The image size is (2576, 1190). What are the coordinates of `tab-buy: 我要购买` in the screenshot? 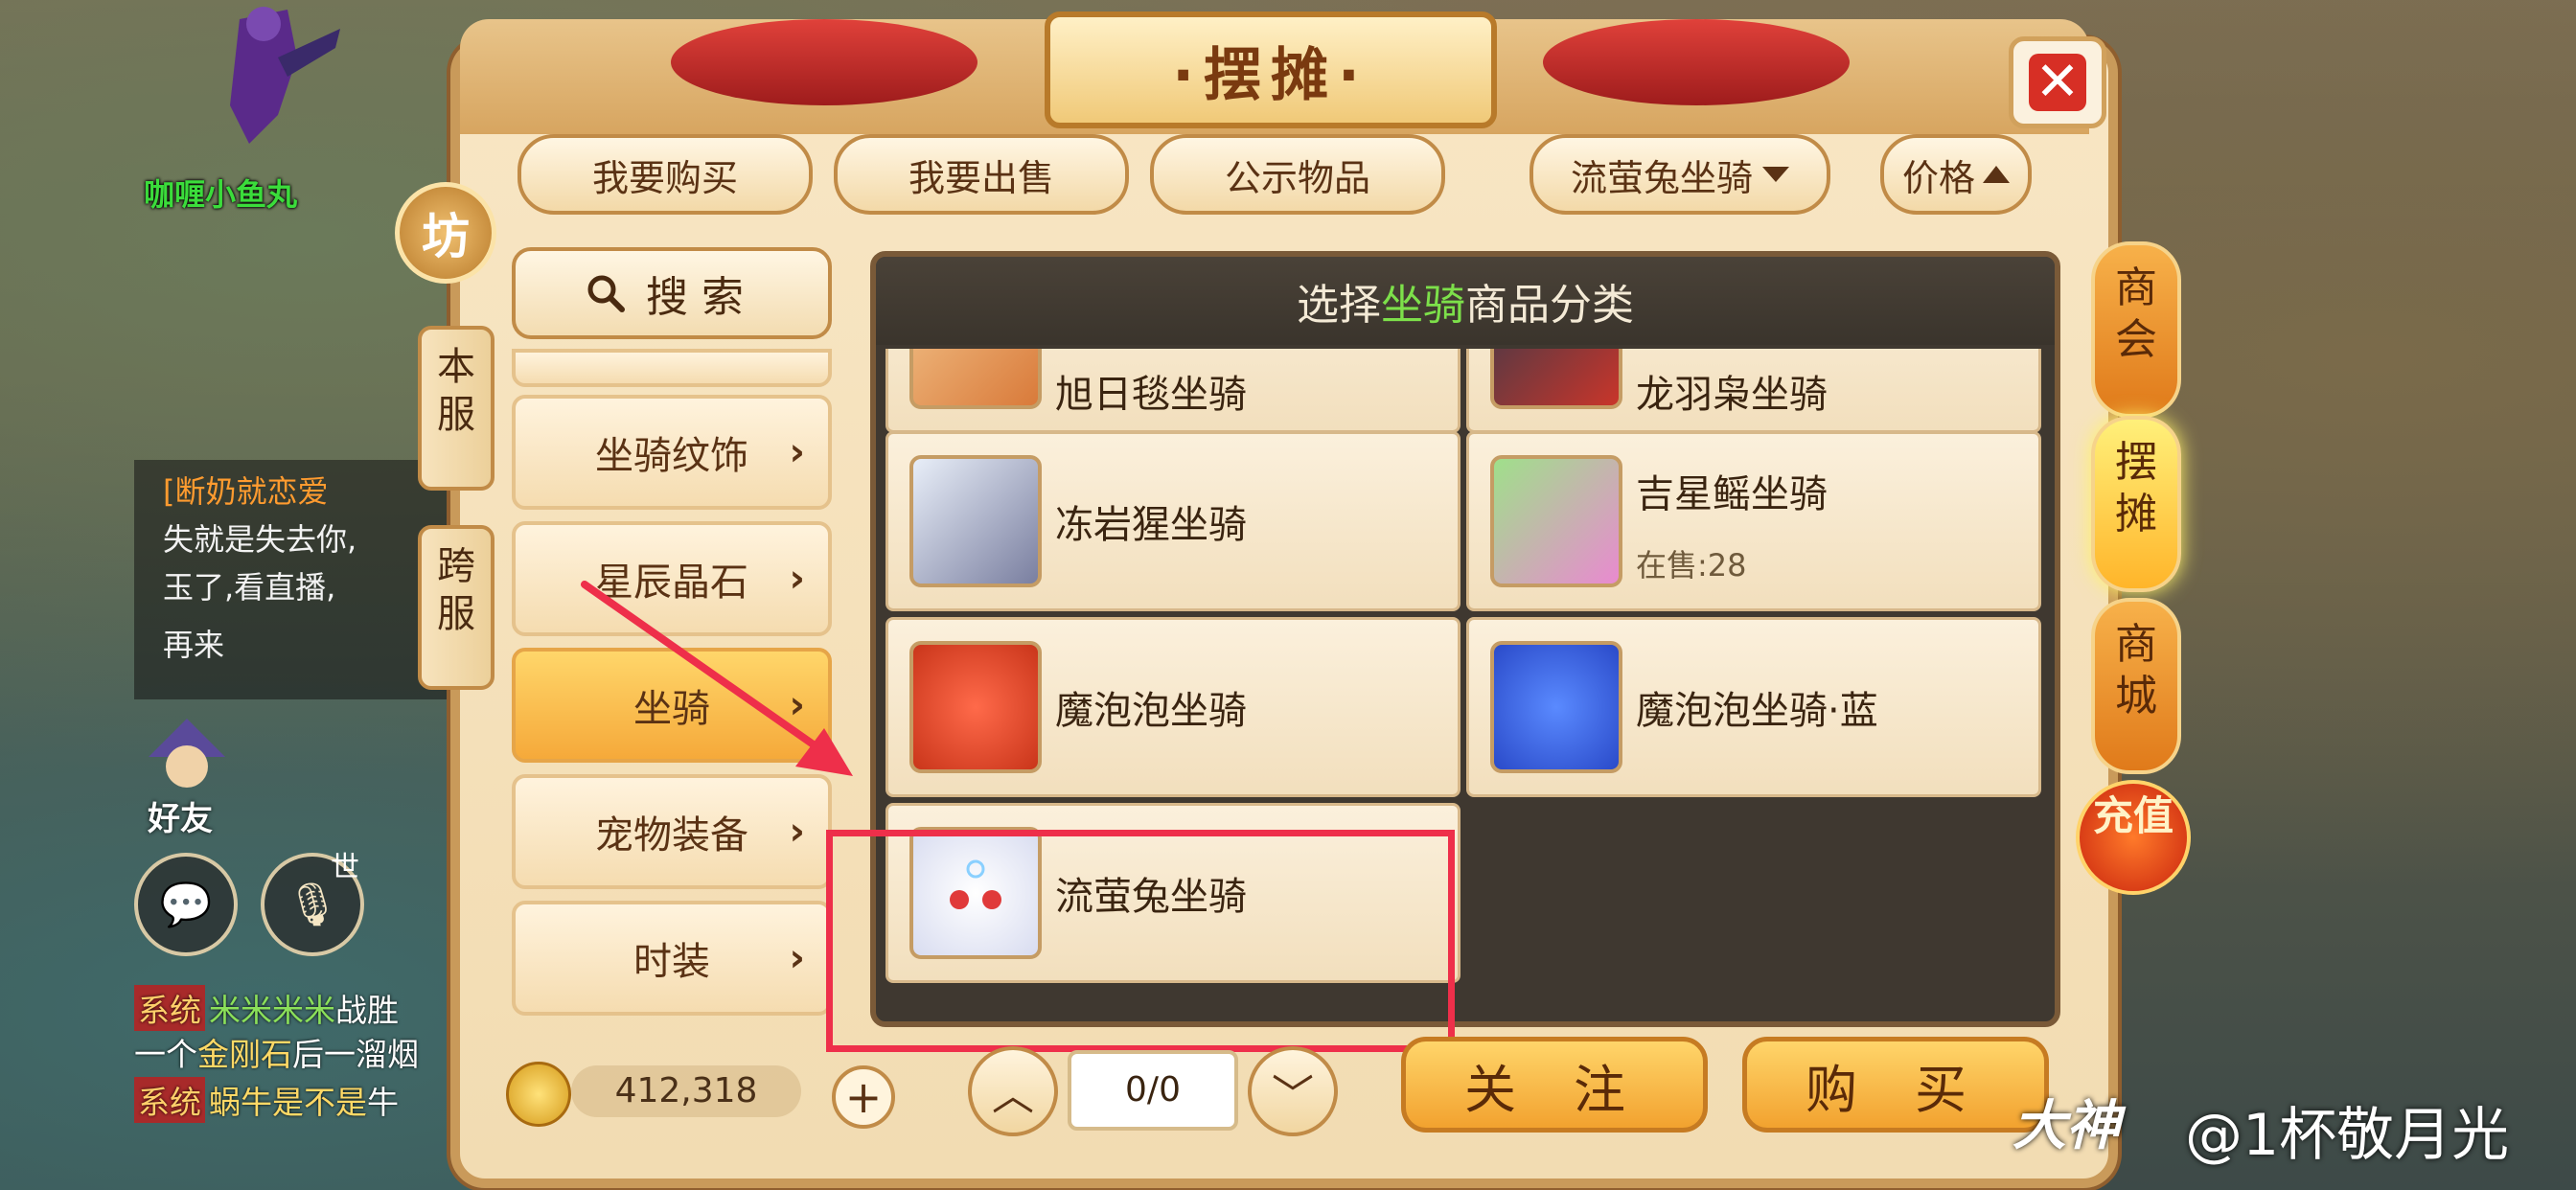 It's located at (665, 175).